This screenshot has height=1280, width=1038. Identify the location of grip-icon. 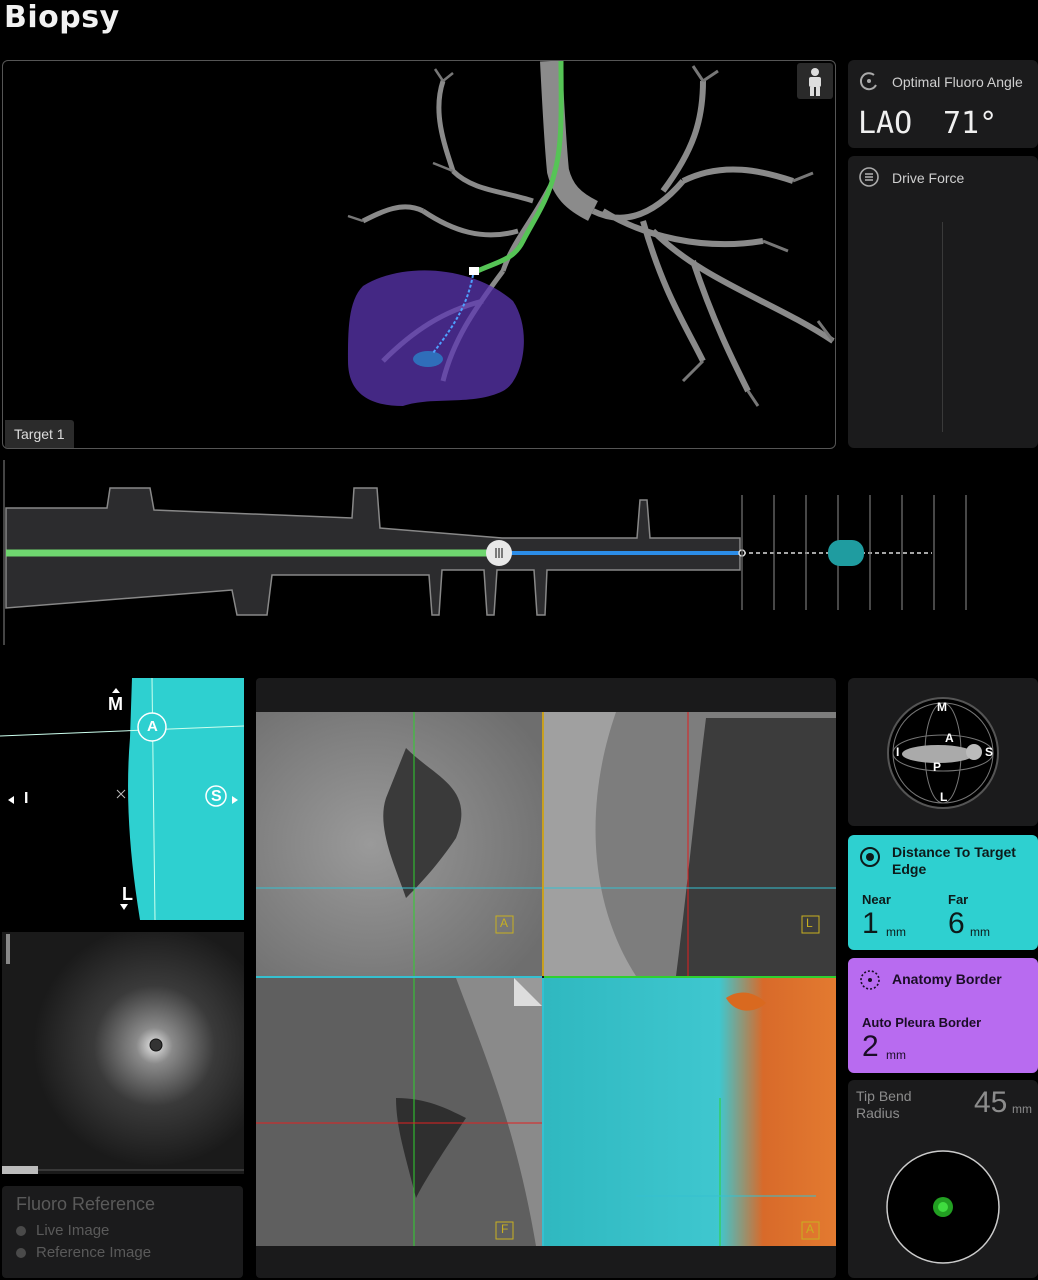
(499, 553).